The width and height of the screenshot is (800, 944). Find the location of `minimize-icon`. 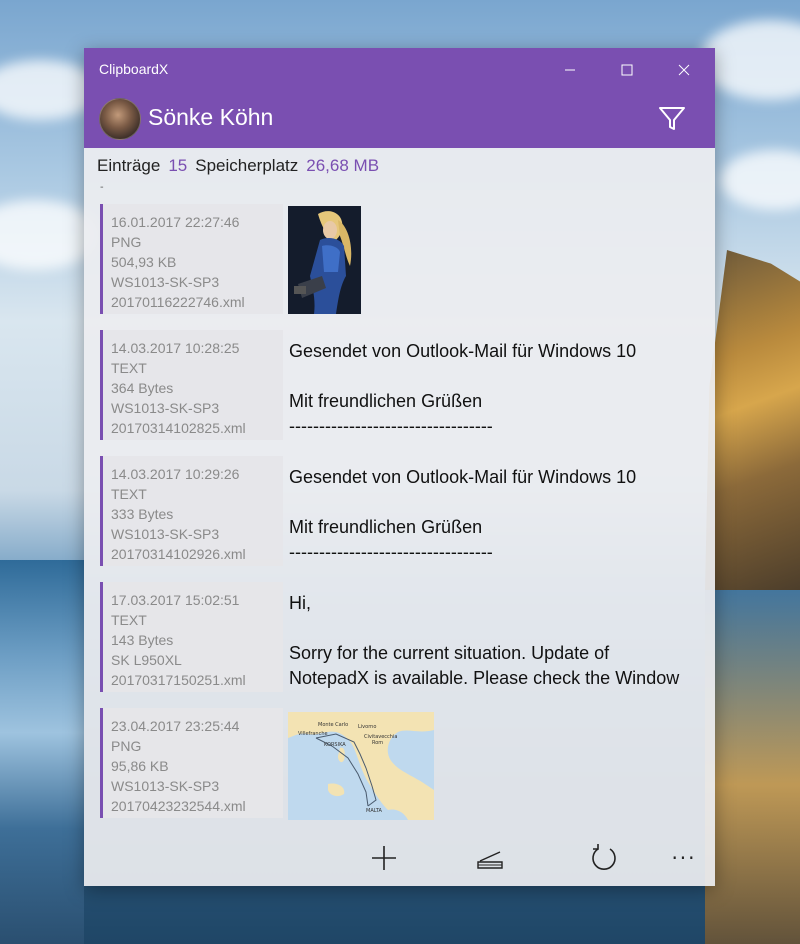

minimize-icon is located at coordinates (570, 70).